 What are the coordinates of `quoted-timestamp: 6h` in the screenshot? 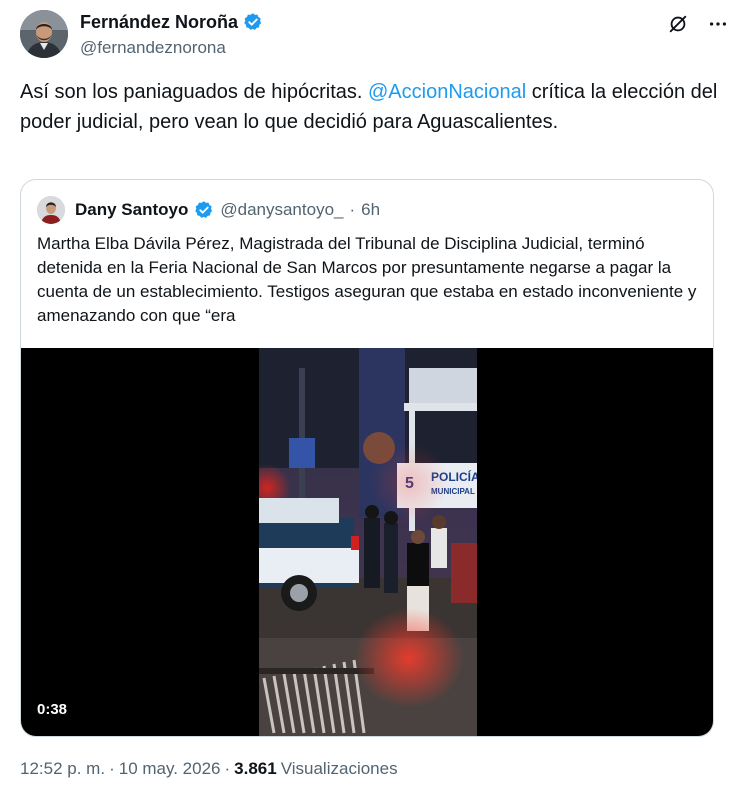 It's located at (370, 210).